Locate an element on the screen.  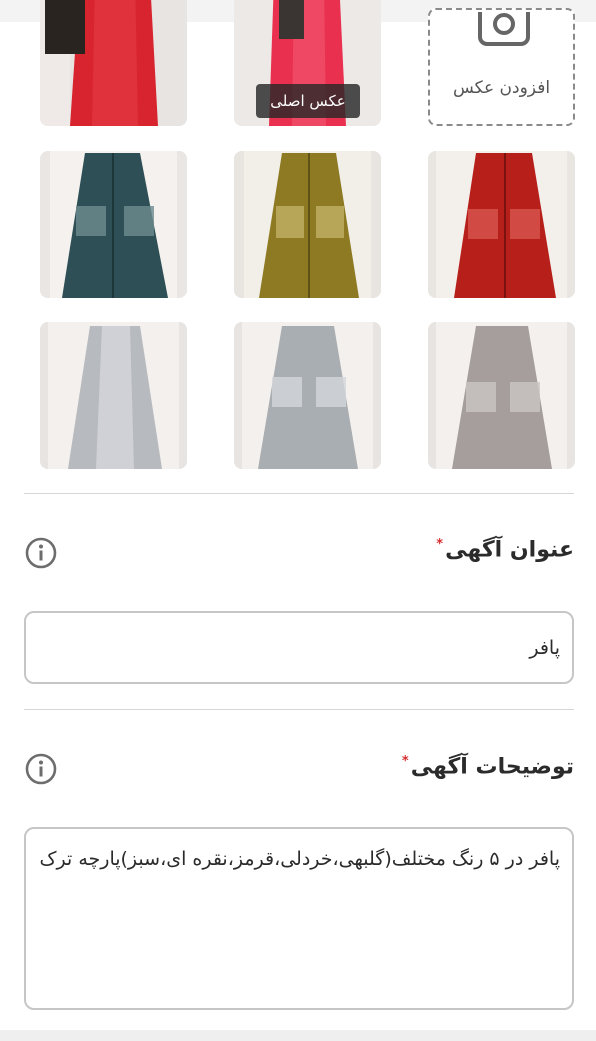
main-photo-badge: عکس اصلی is located at coordinates (308, 101).